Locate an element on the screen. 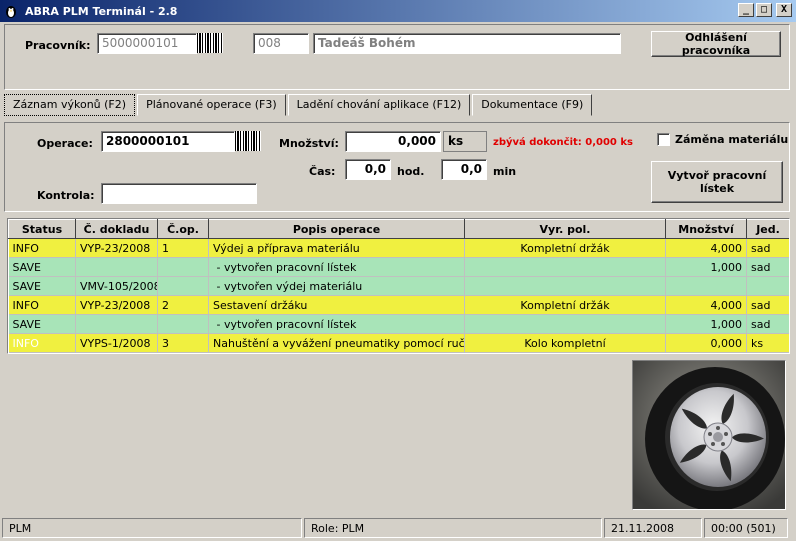 The height and width of the screenshot is (541, 796). tab-planned-operations: Plánované operace (F3) is located at coordinates (211, 105).